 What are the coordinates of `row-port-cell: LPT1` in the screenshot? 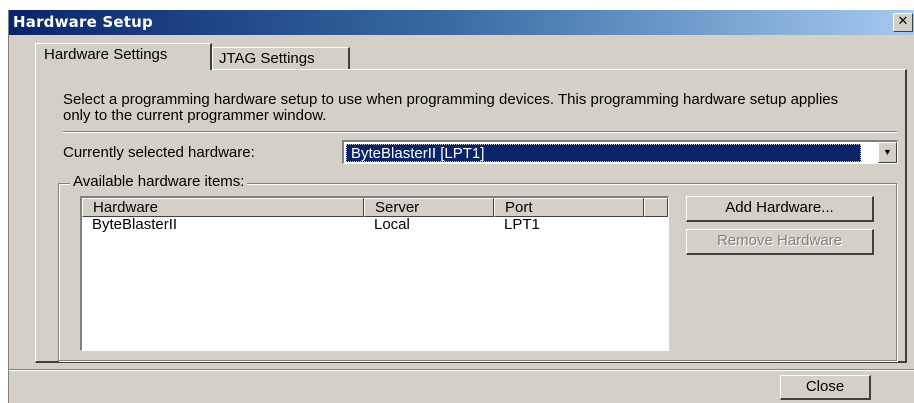 It's located at (522, 225).